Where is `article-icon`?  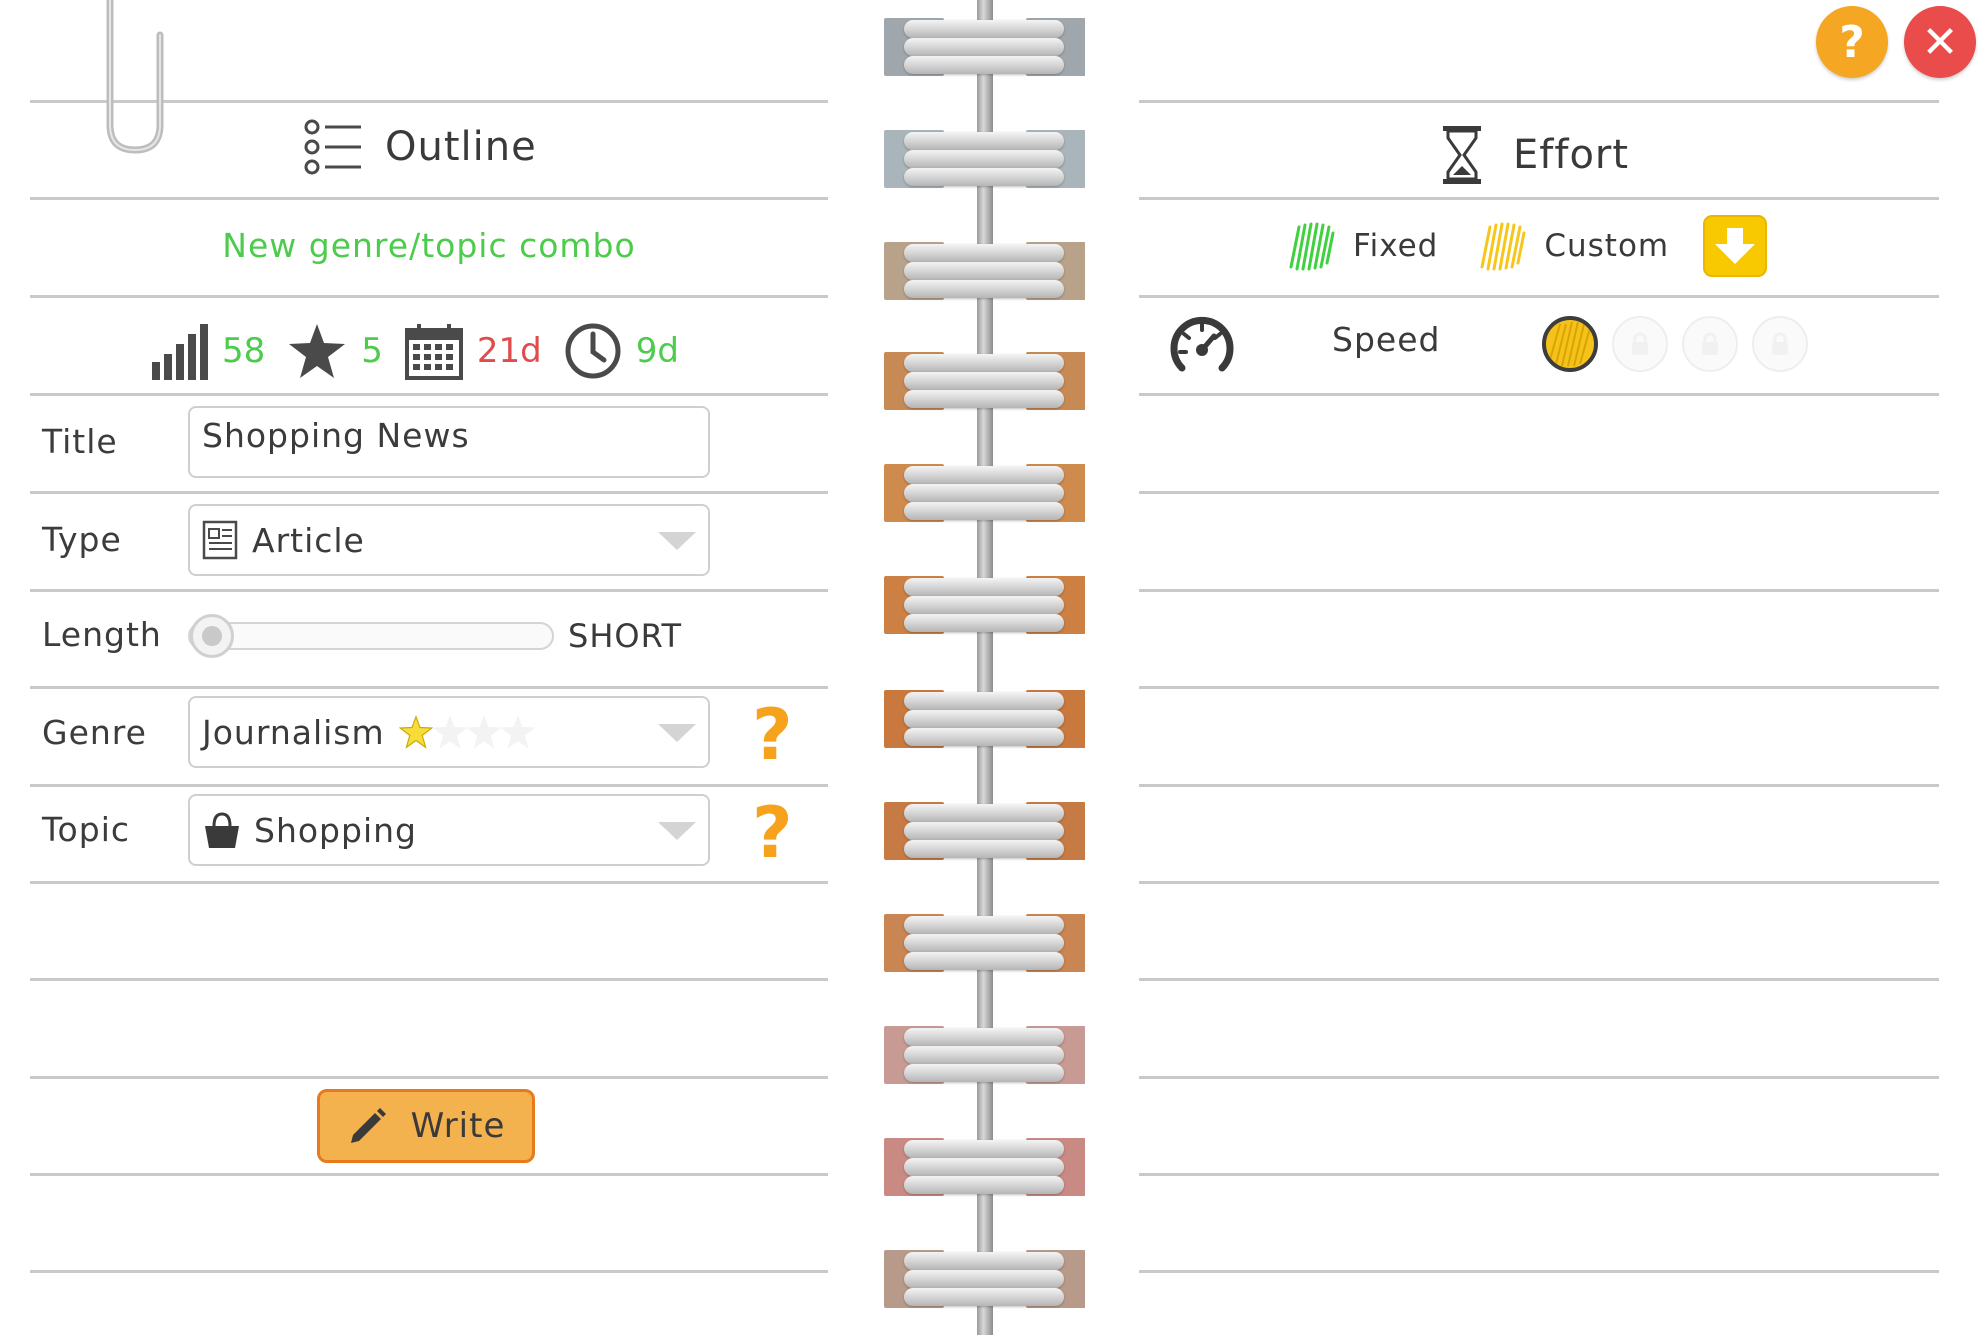 article-icon is located at coordinates (221, 540).